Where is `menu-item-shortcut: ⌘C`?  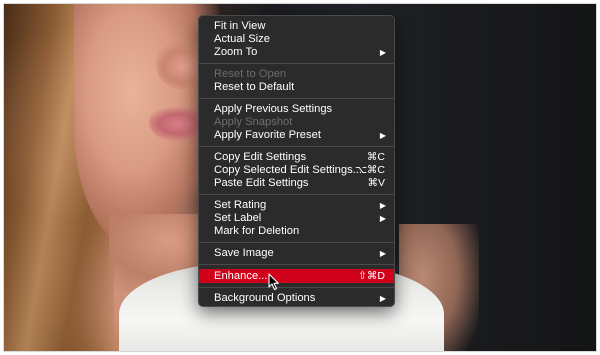
menu-item-shortcut: ⌘C is located at coordinates (375, 157).